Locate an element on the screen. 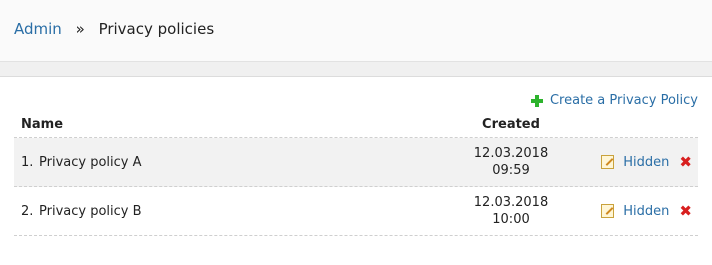 The width and height of the screenshot is (712, 265). create-privacy-policy-label: Create a Privacy Policy is located at coordinates (623, 100).